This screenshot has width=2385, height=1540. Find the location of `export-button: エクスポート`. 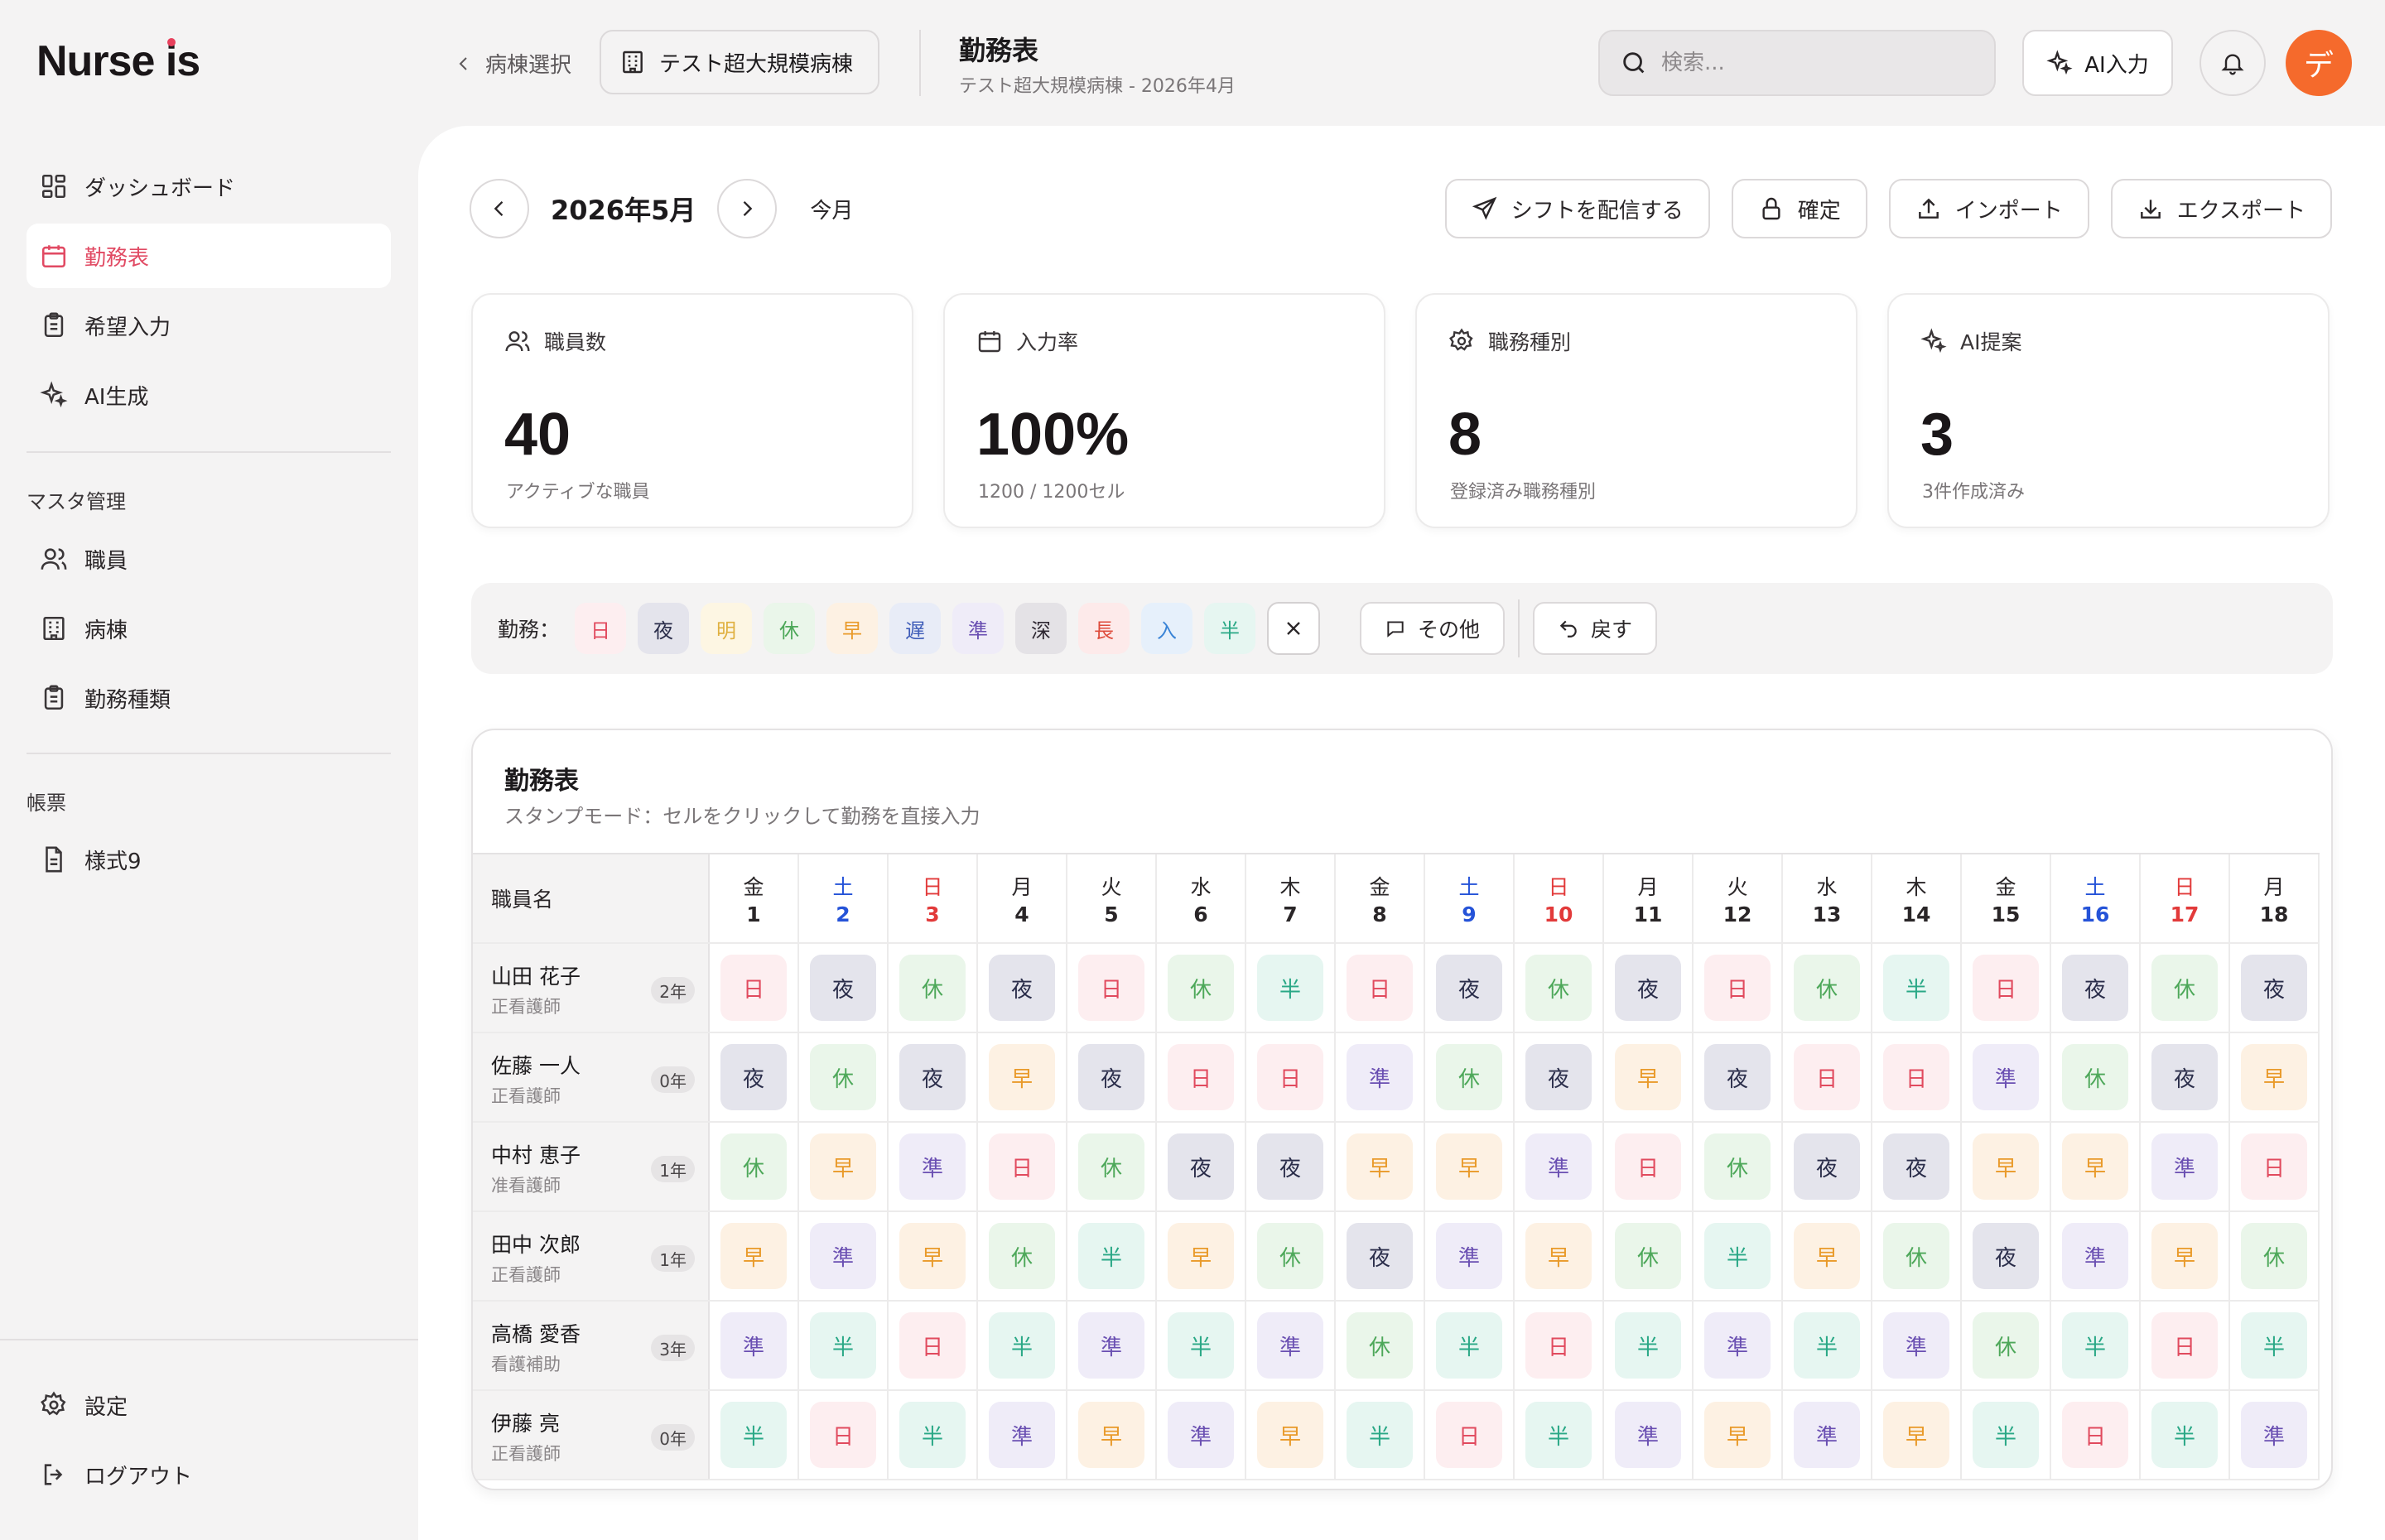

export-button: エクスポート is located at coordinates (2221, 208).